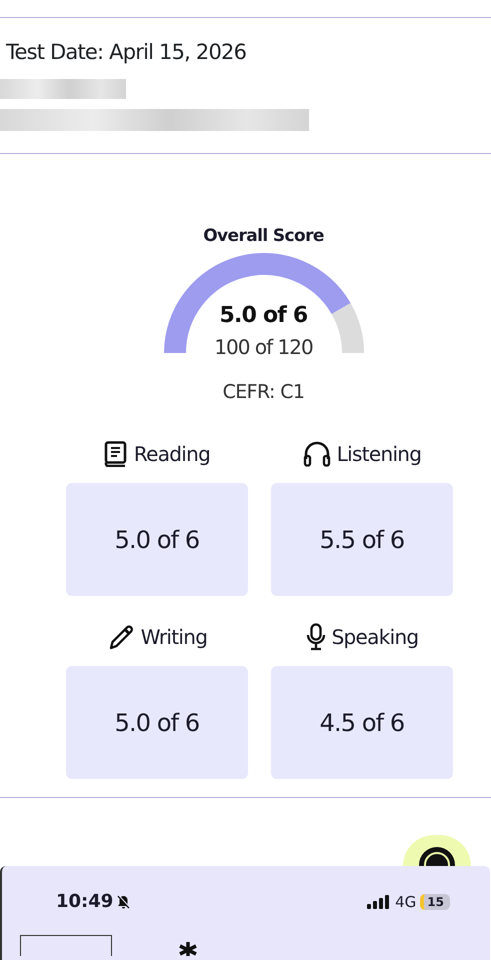  What do you see at coordinates (263, 236) in the screenshot?
I see `overall-score-title: Overall Score` at bounding box center [263, 236].